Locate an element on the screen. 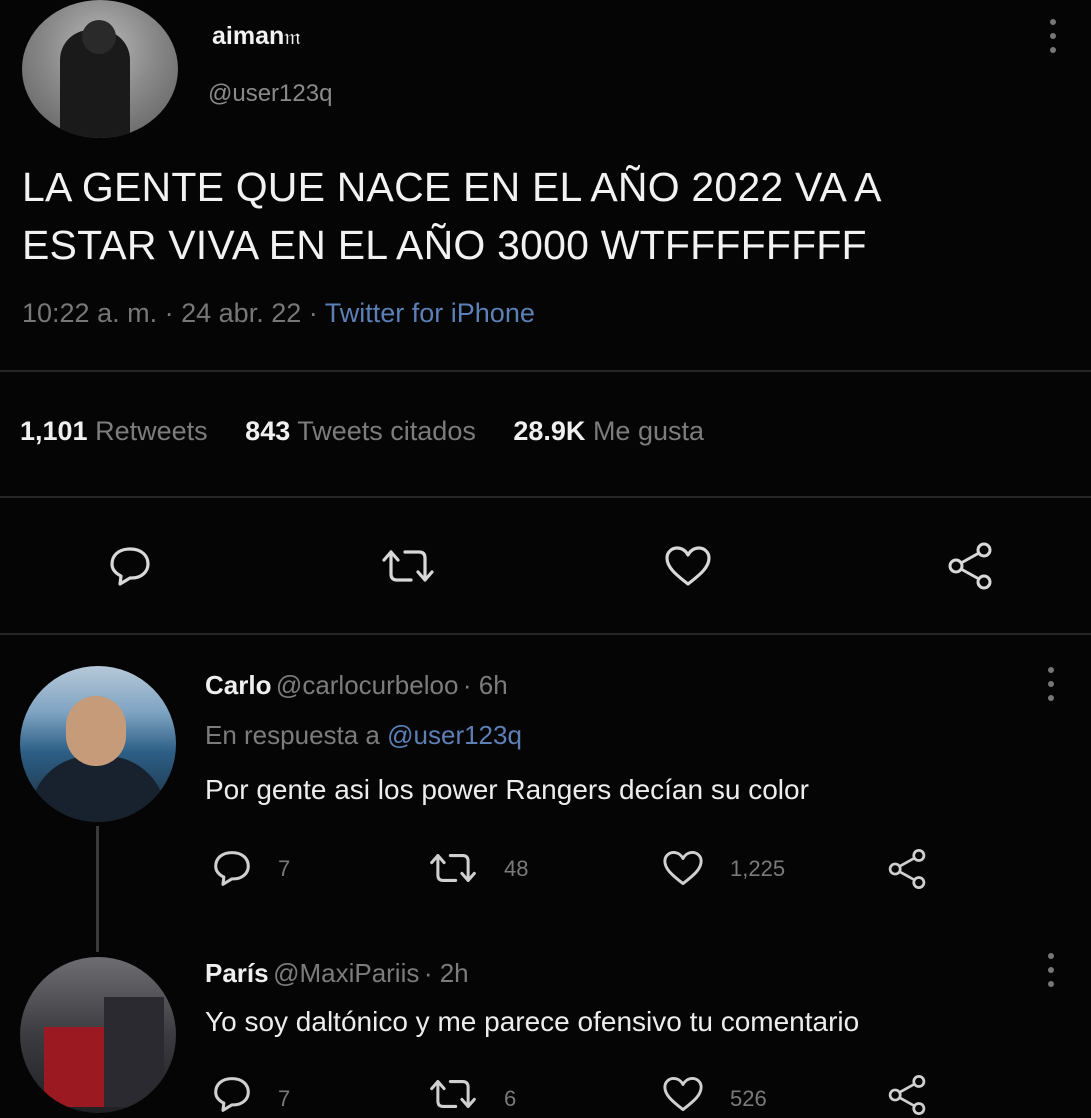 This screenshot has height=1118, width=1091. tweet-text-line-1: LA GENTE QUE NACE EN EL AÑO 2022 VA A is located at coordinates (452, 187).